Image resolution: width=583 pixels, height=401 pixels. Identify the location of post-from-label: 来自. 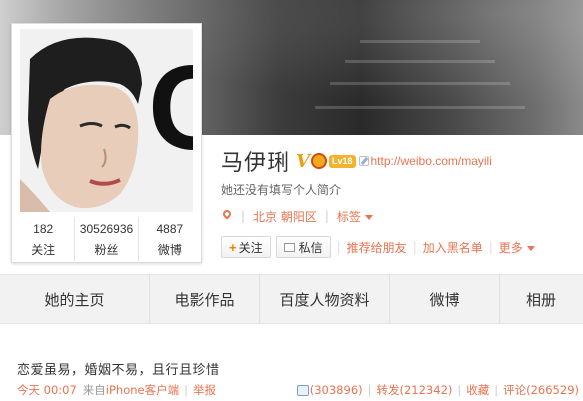
(94, 390).